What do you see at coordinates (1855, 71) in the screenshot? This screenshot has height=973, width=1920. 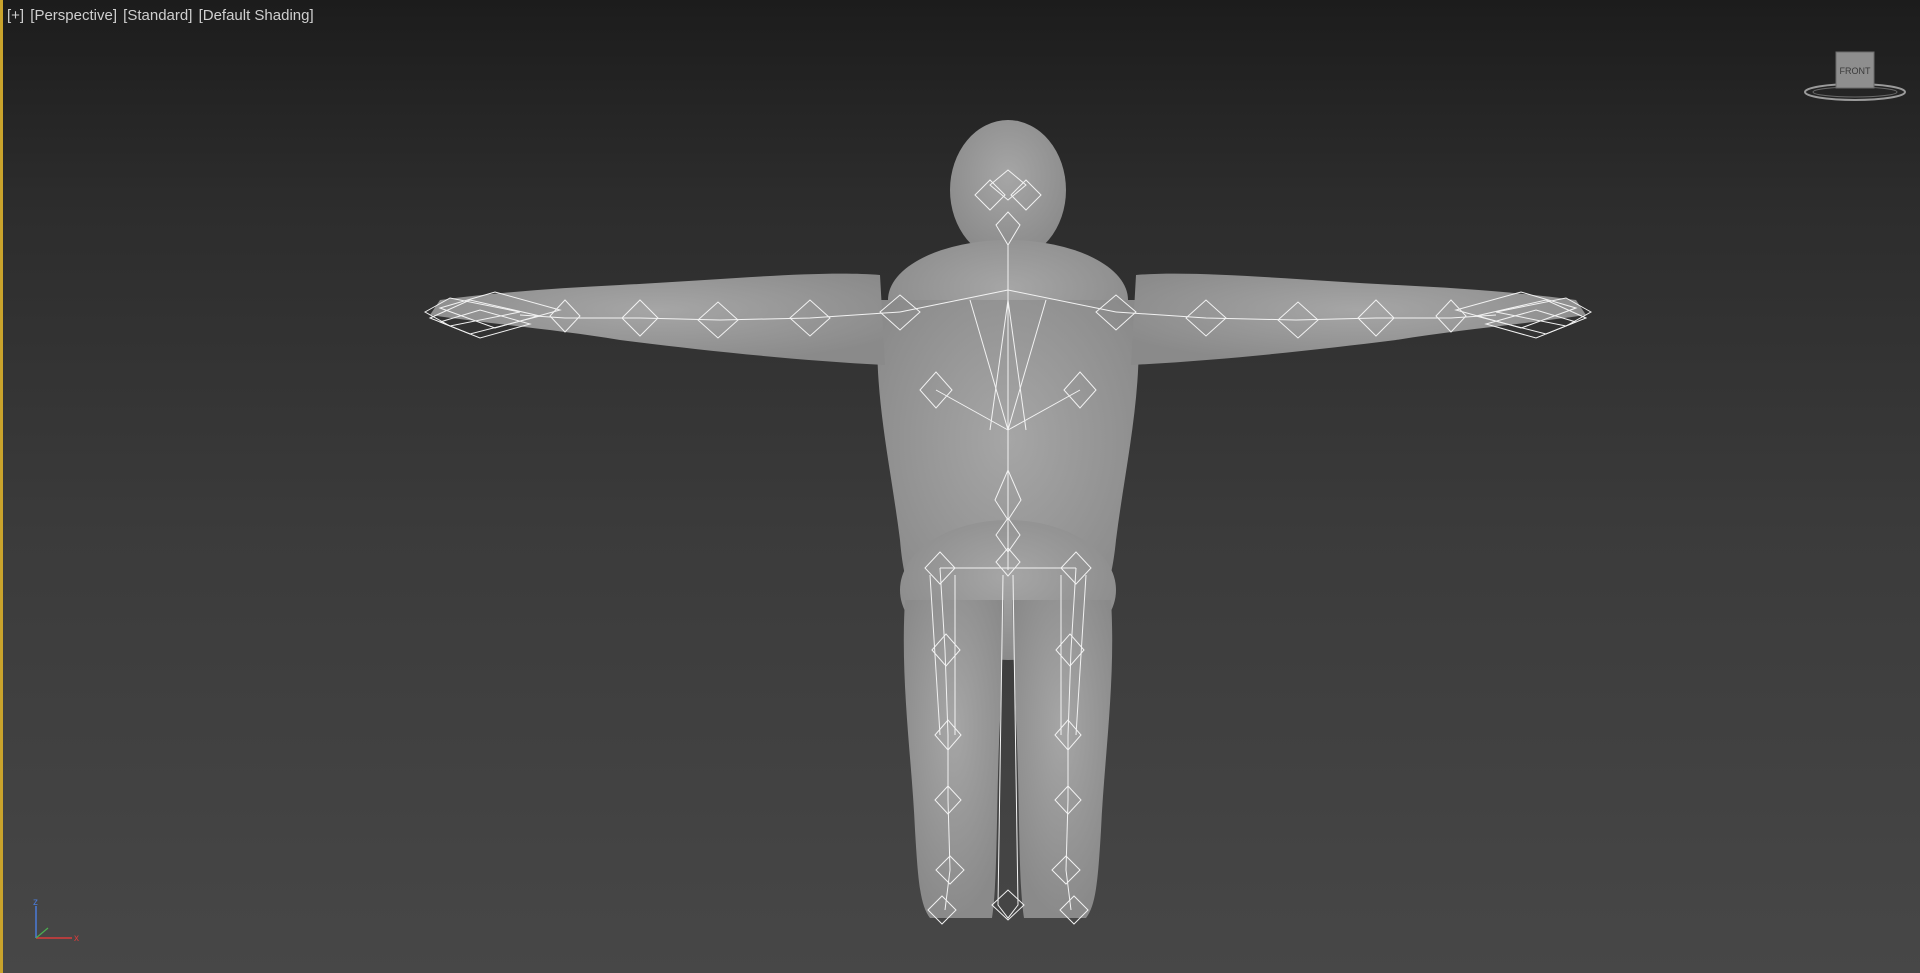 I see `viewcube-face-label: FRONT` at bounding box center [1855, 71].